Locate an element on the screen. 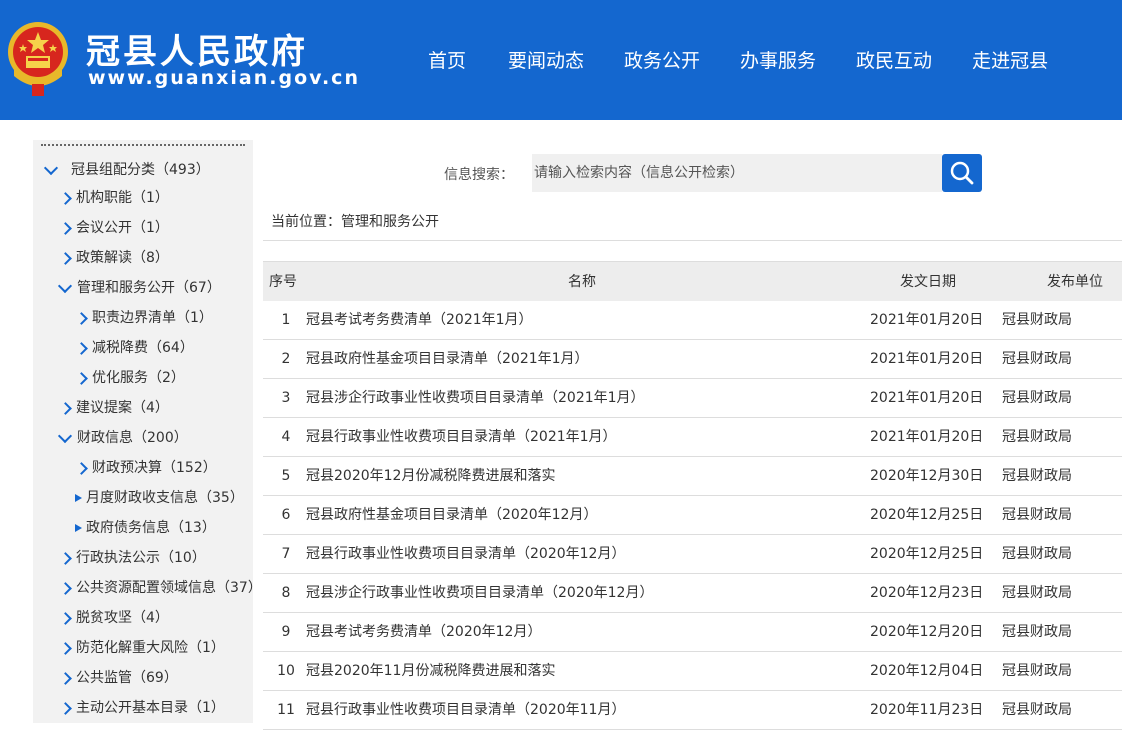 The width and height of the screenshot is (1122, 730). row-date: 2020年11月23日 is located at coordinates (927, 710).